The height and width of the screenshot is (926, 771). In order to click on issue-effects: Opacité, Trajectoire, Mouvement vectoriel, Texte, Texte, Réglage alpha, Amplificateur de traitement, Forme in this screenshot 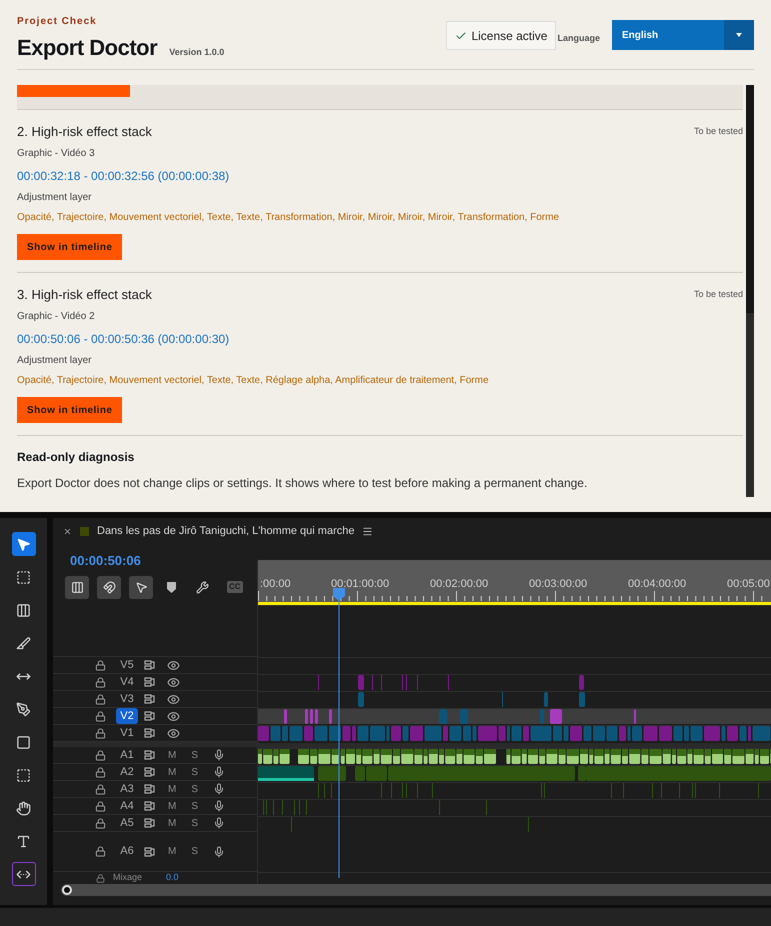, I will do `click(253, 381)`.